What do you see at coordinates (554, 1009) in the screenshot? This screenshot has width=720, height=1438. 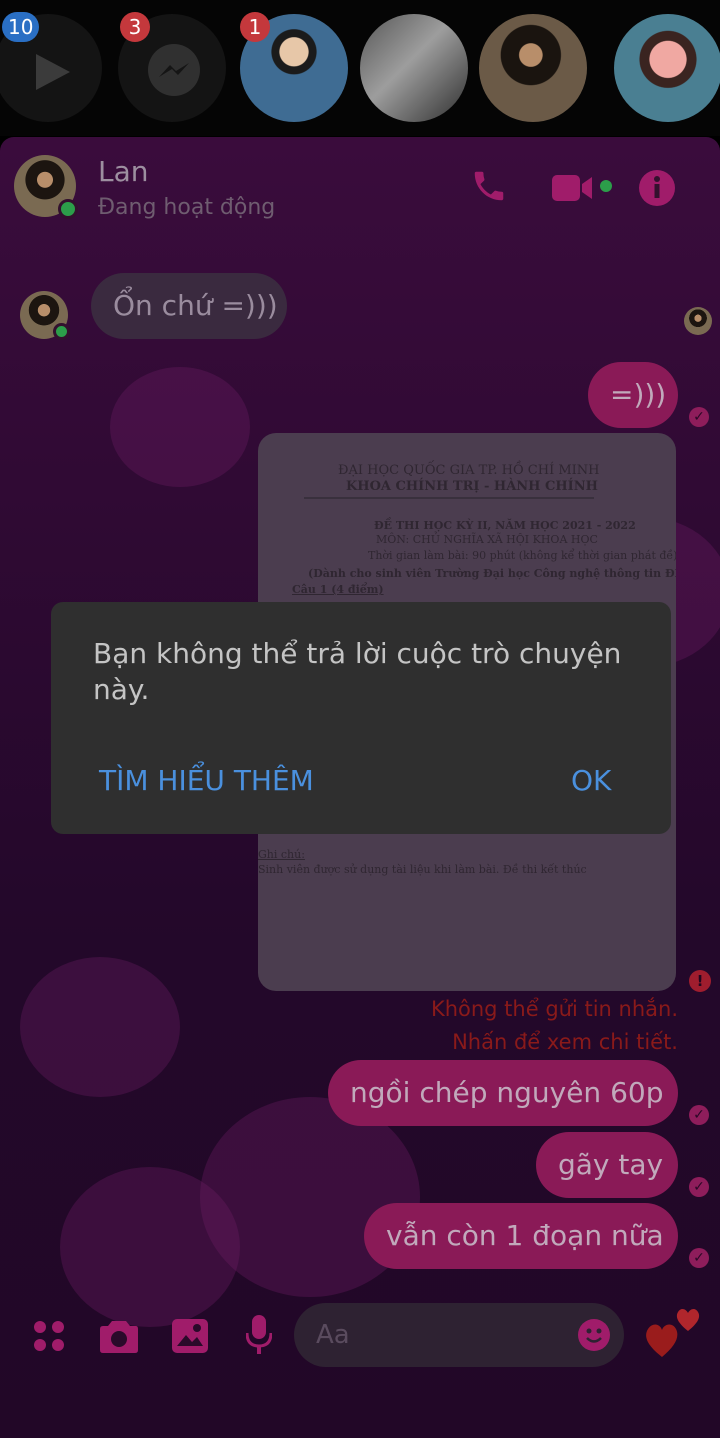 I see `error-message: Không thể gửi tin nhắn.` at bounding box center [554, 1009].